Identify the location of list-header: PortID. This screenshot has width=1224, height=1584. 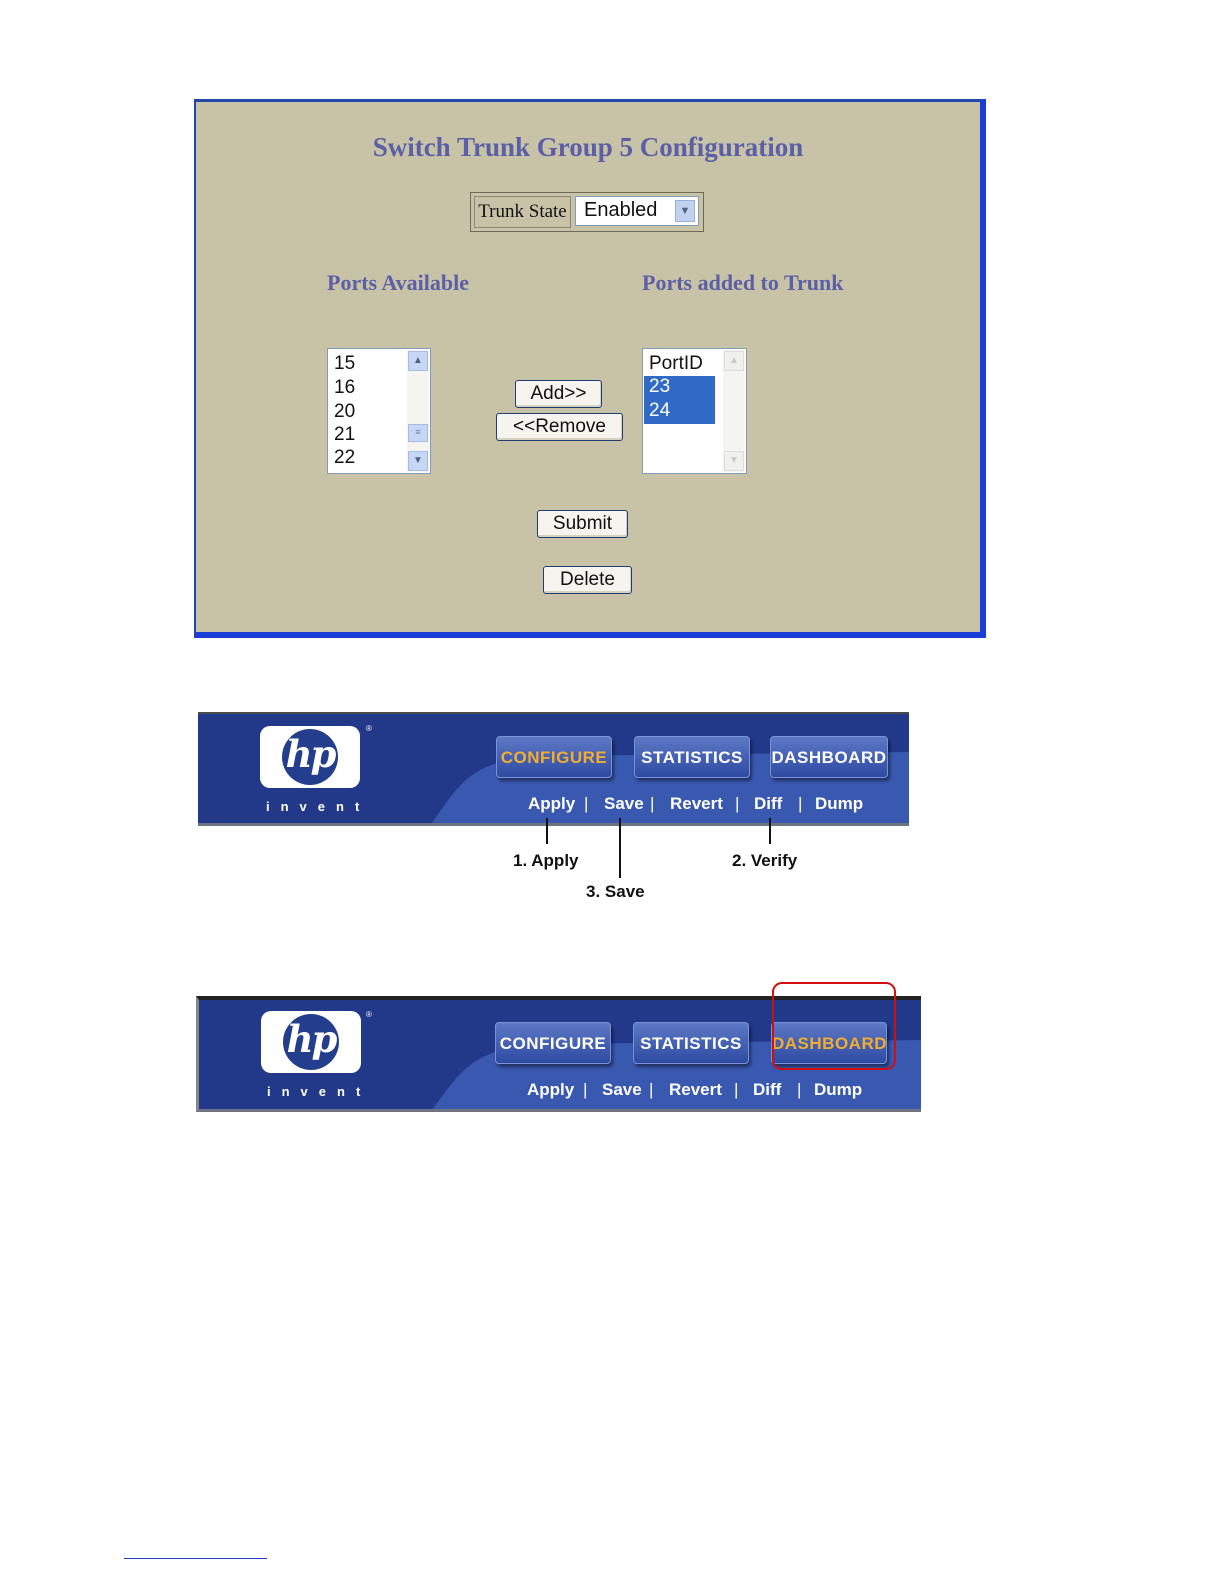
(676, 363).